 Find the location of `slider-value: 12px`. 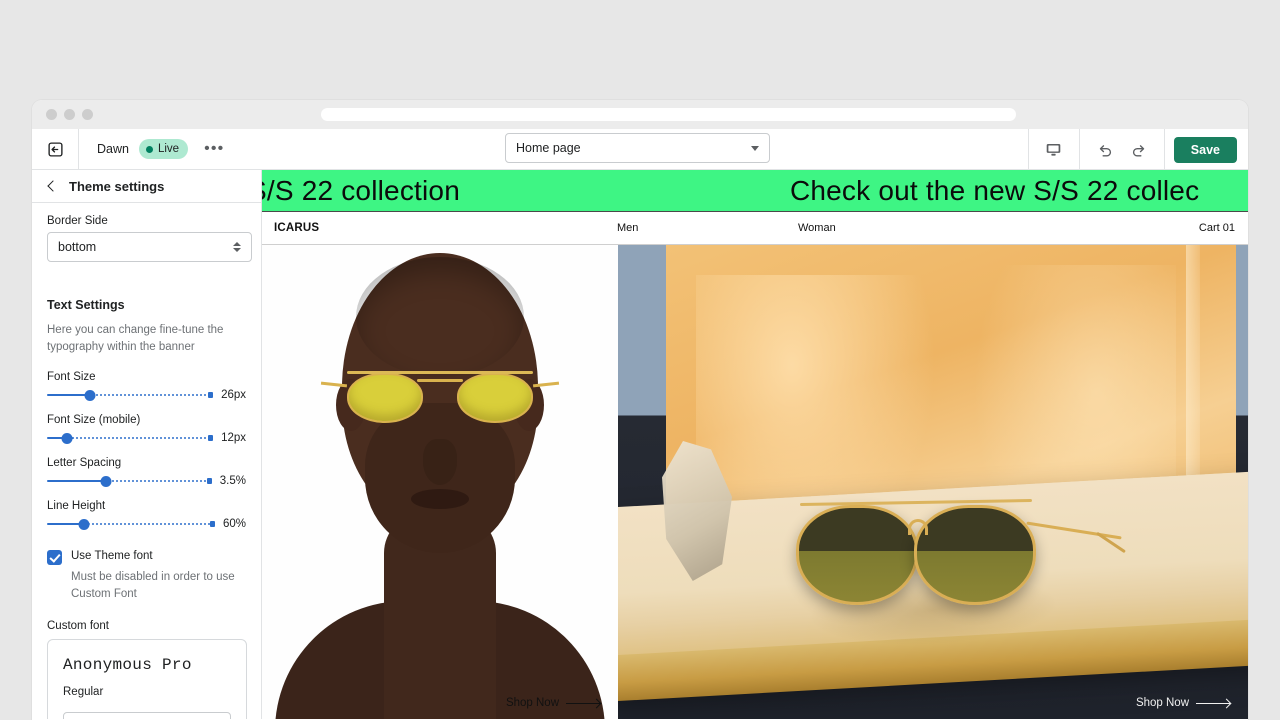

slider-value: 12px is located at coordinates (233, 438).